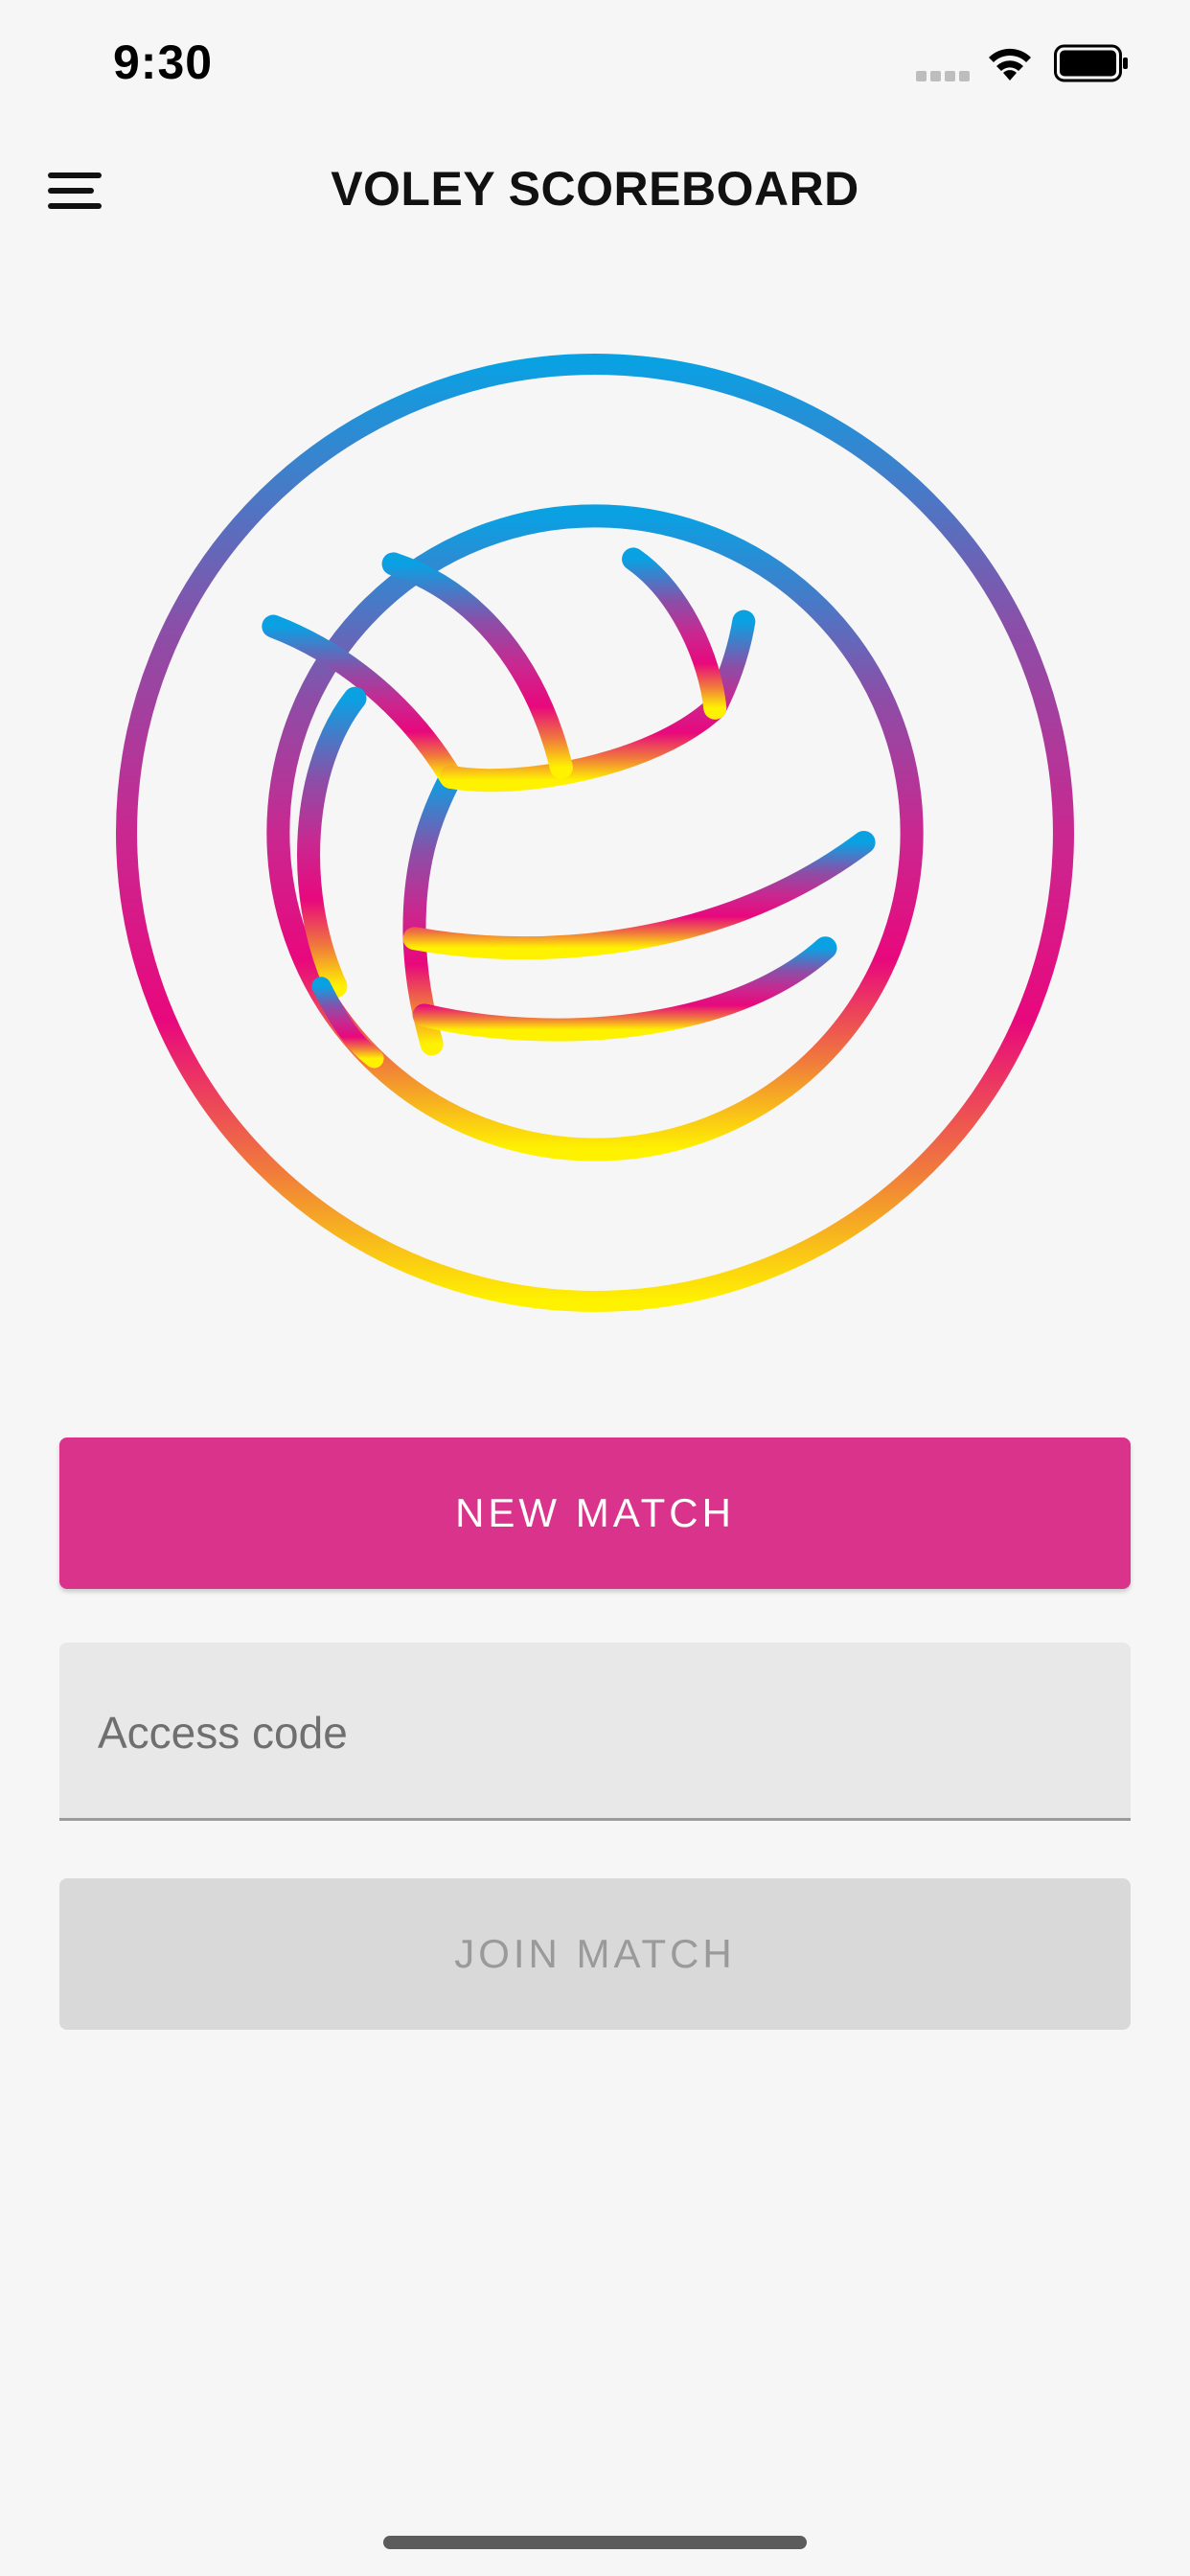 The image size is (1190, 2576). Describe the element at coordinates (595, 2542) in the screenshot. I see `home-indicator` at that location.